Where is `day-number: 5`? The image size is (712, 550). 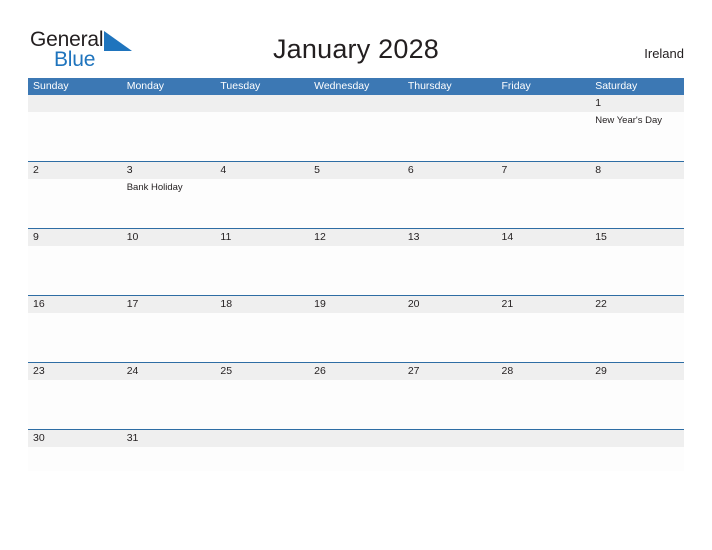 day-number: 5 is located at coordinates (356, 170).